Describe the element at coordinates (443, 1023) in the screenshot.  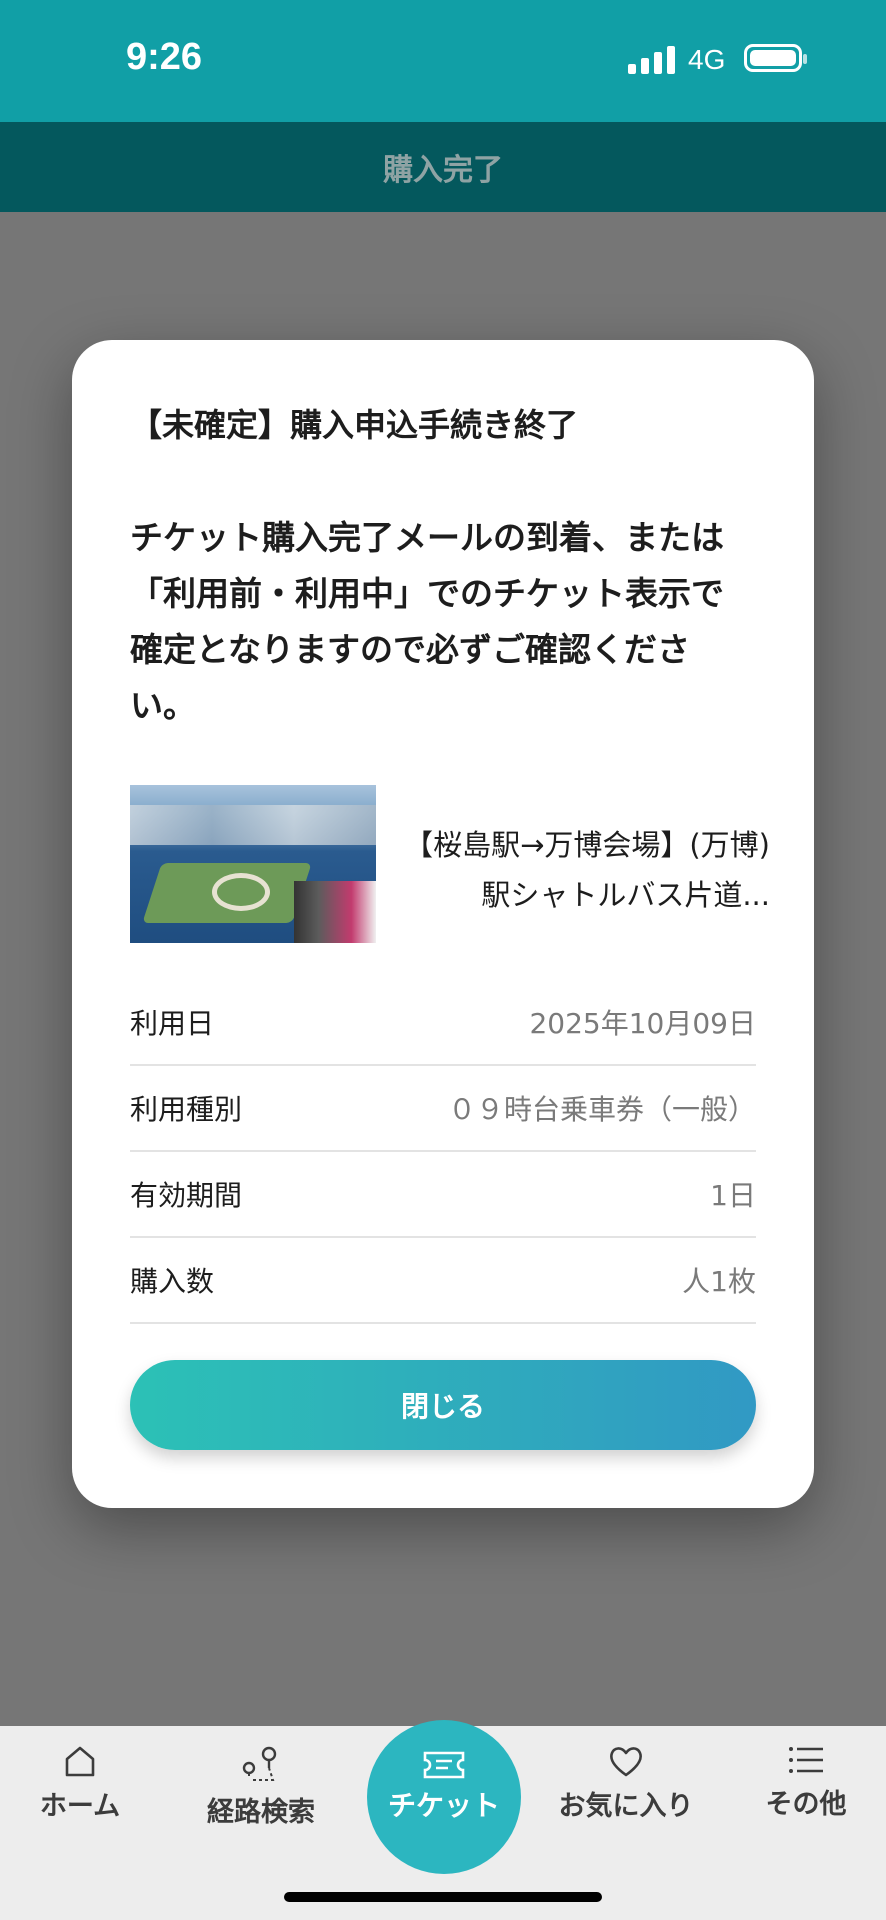
I see `detail-row-usage-date: 利用日 2025年10月09日` at that location.